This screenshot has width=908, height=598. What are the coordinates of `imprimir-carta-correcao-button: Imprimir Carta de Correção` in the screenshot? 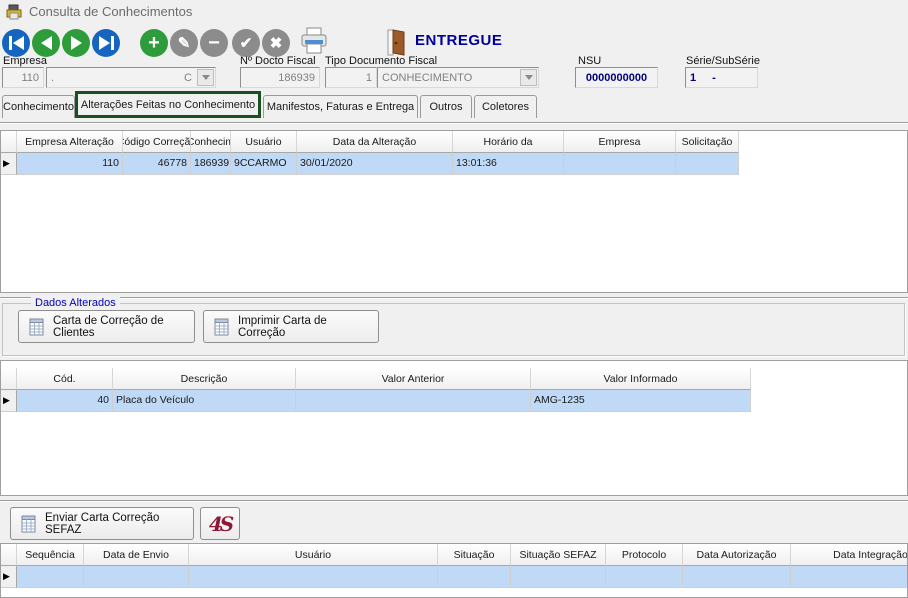 It's located at (291, 326).